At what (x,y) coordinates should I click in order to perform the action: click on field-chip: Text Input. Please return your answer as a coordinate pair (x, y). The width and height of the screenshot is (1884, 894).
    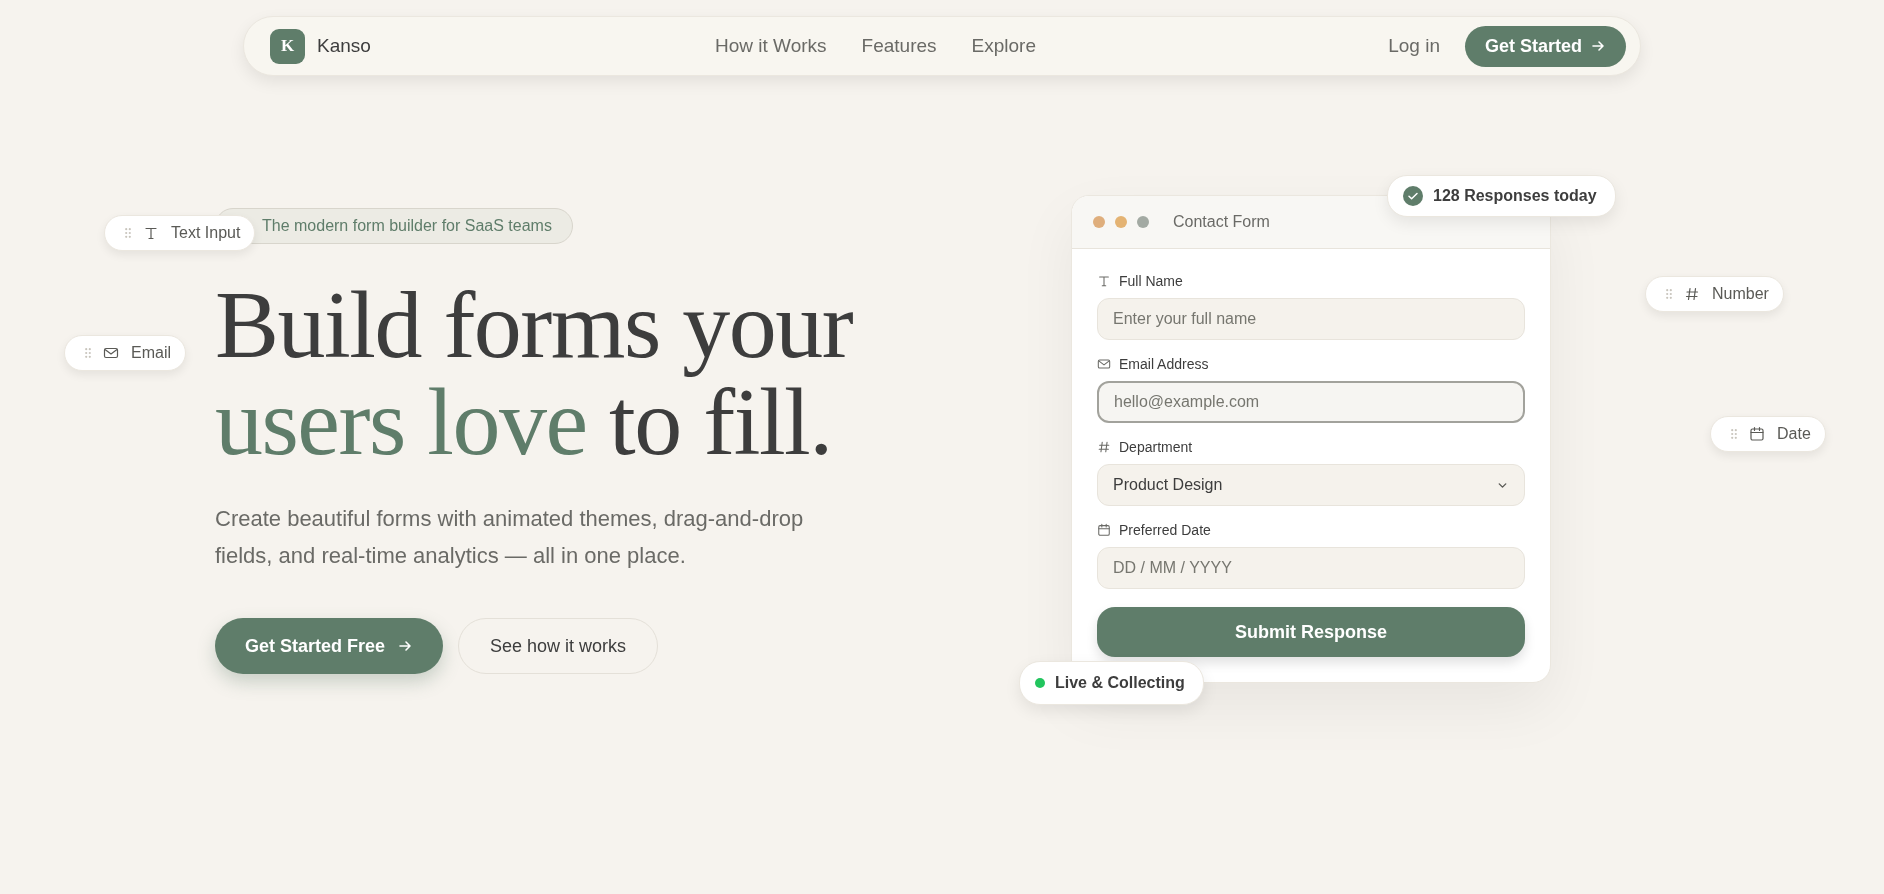
    Looking at the image, I should click on (180, 233).